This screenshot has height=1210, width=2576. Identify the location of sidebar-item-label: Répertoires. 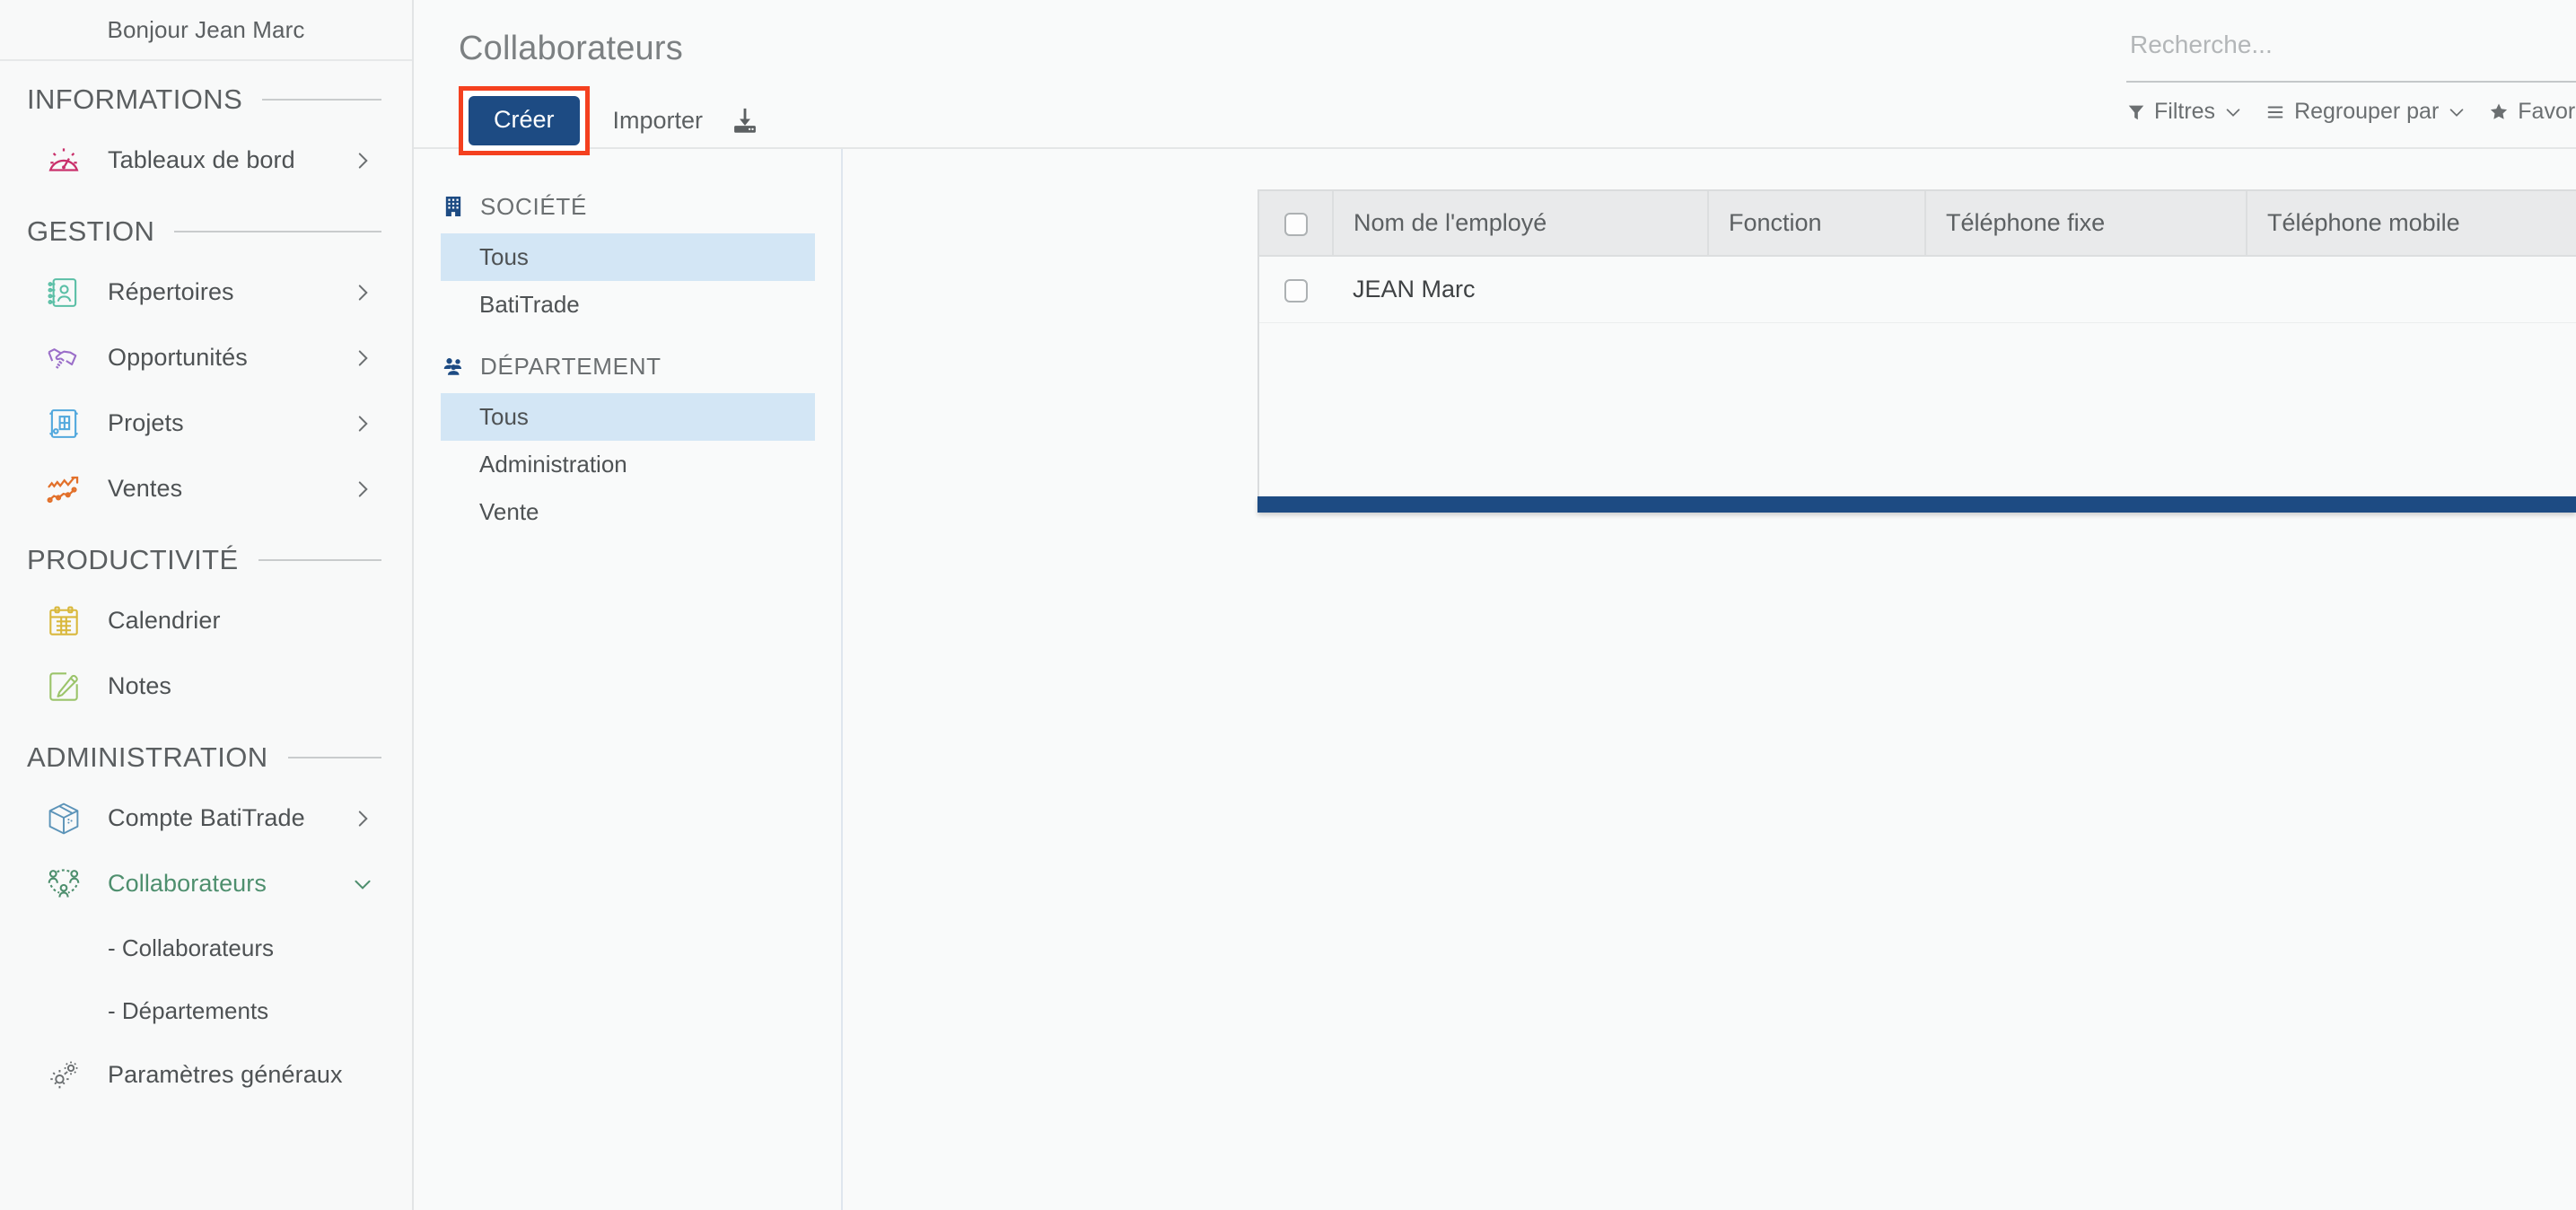
(171, 291).